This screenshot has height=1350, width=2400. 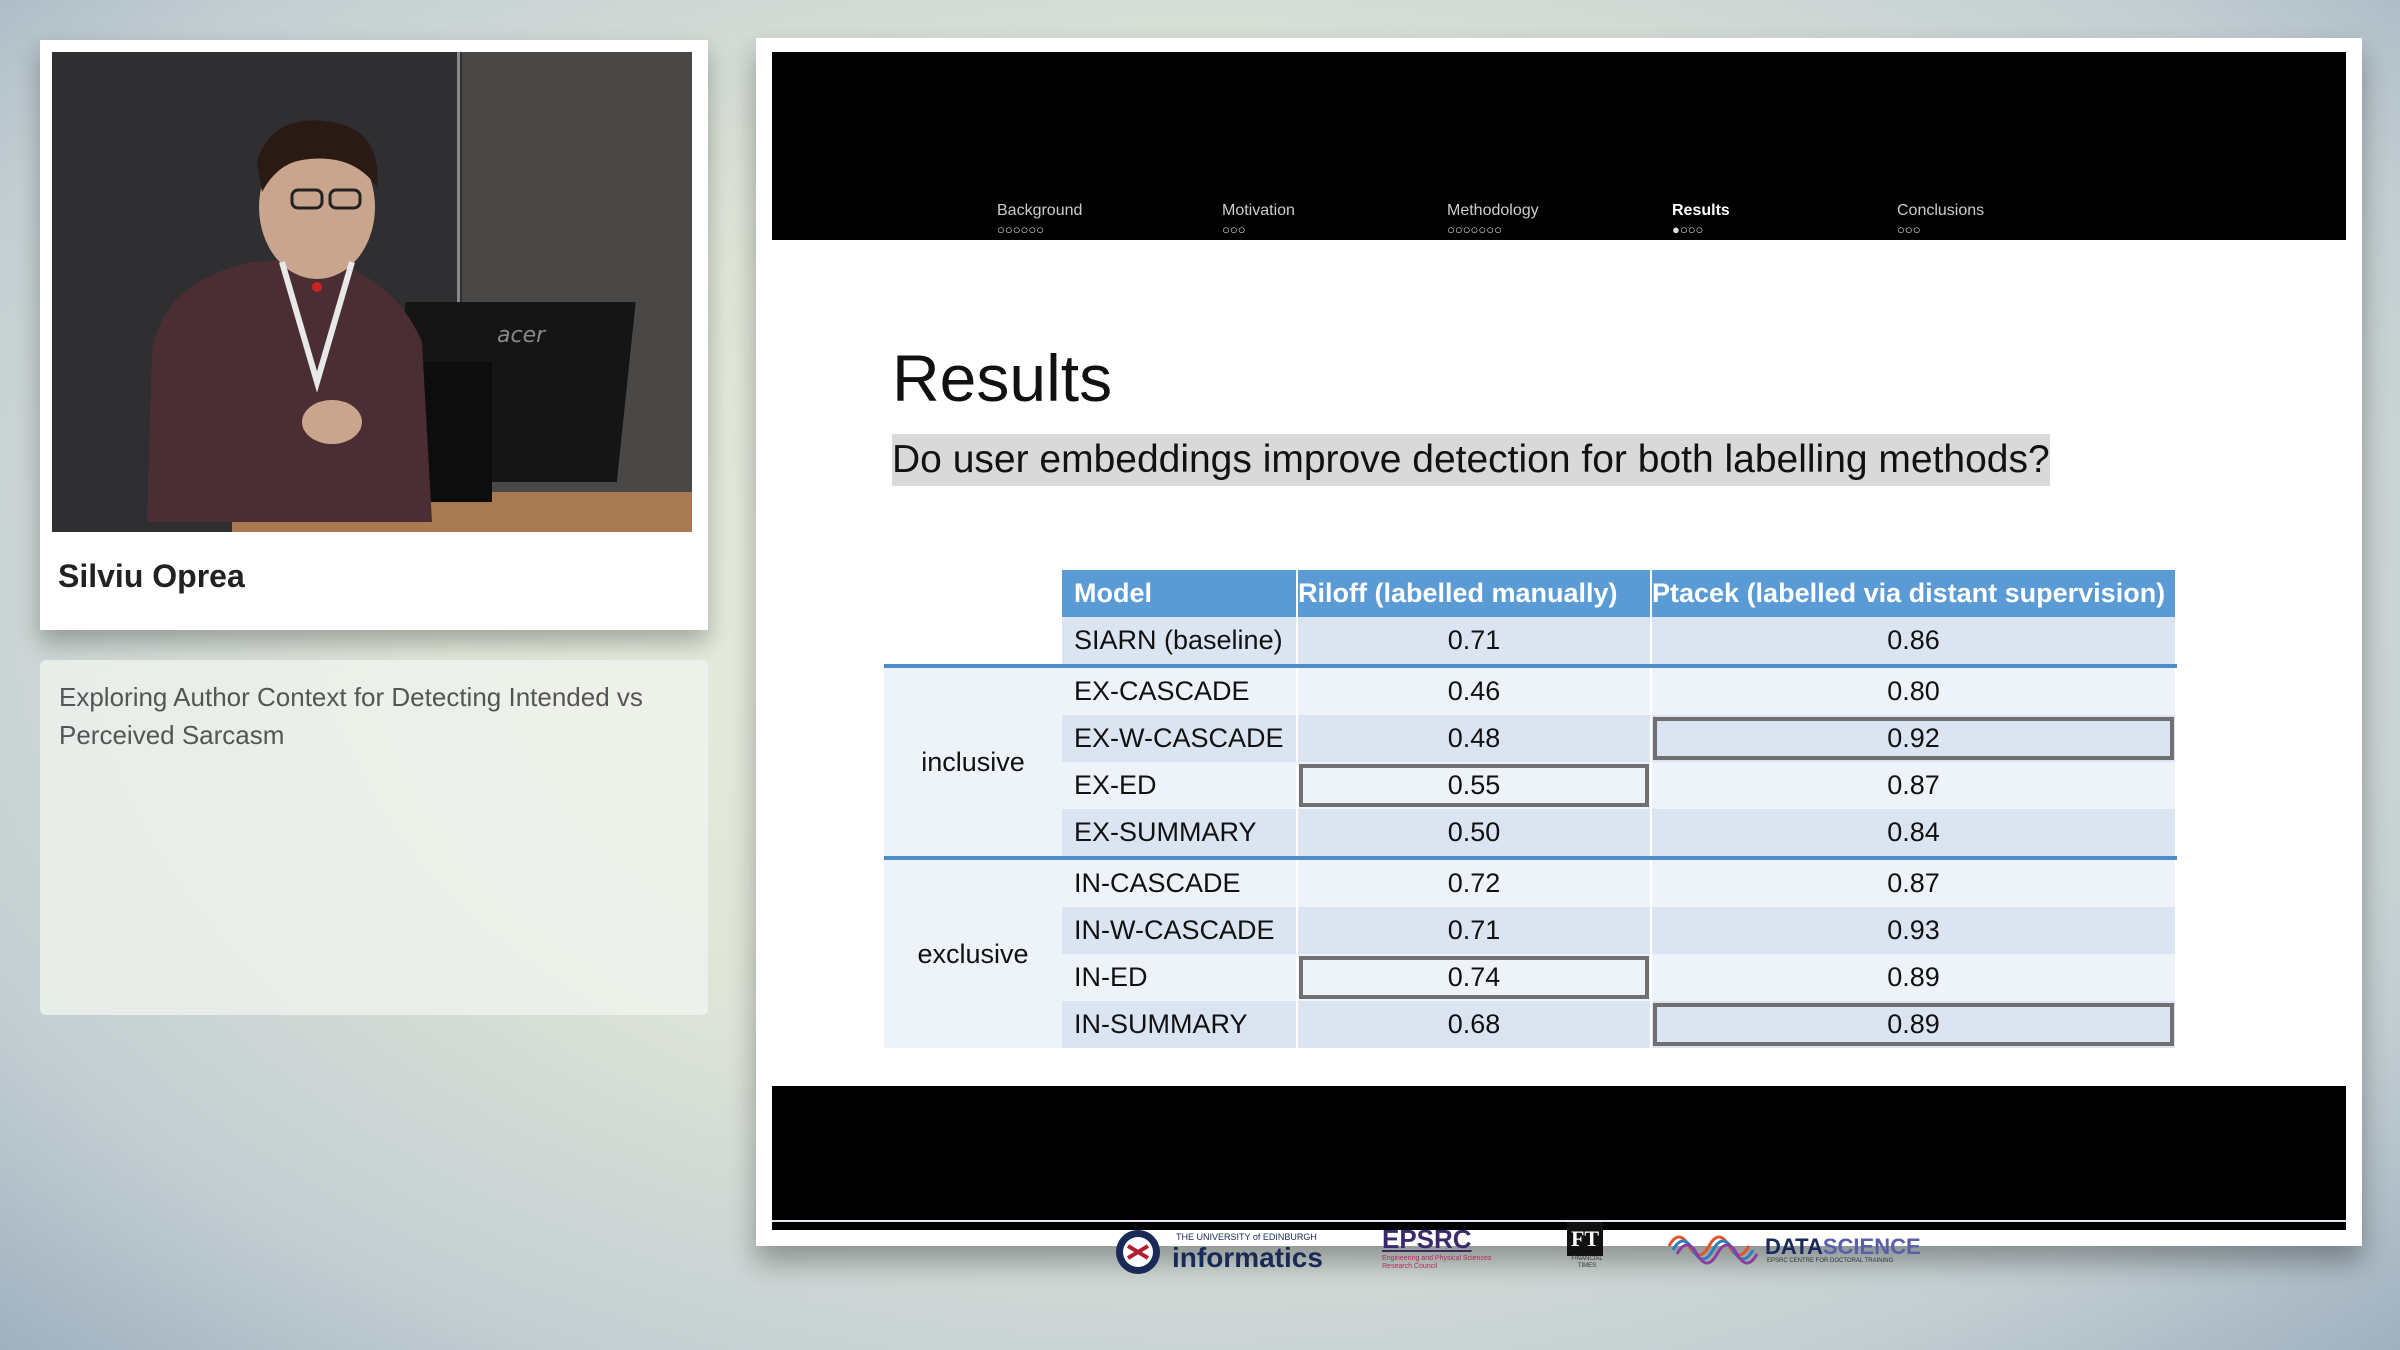 I want to click on table-row-baseline: SIARN (baseline) 0.71 0.86, so click(x=1530, y=641).